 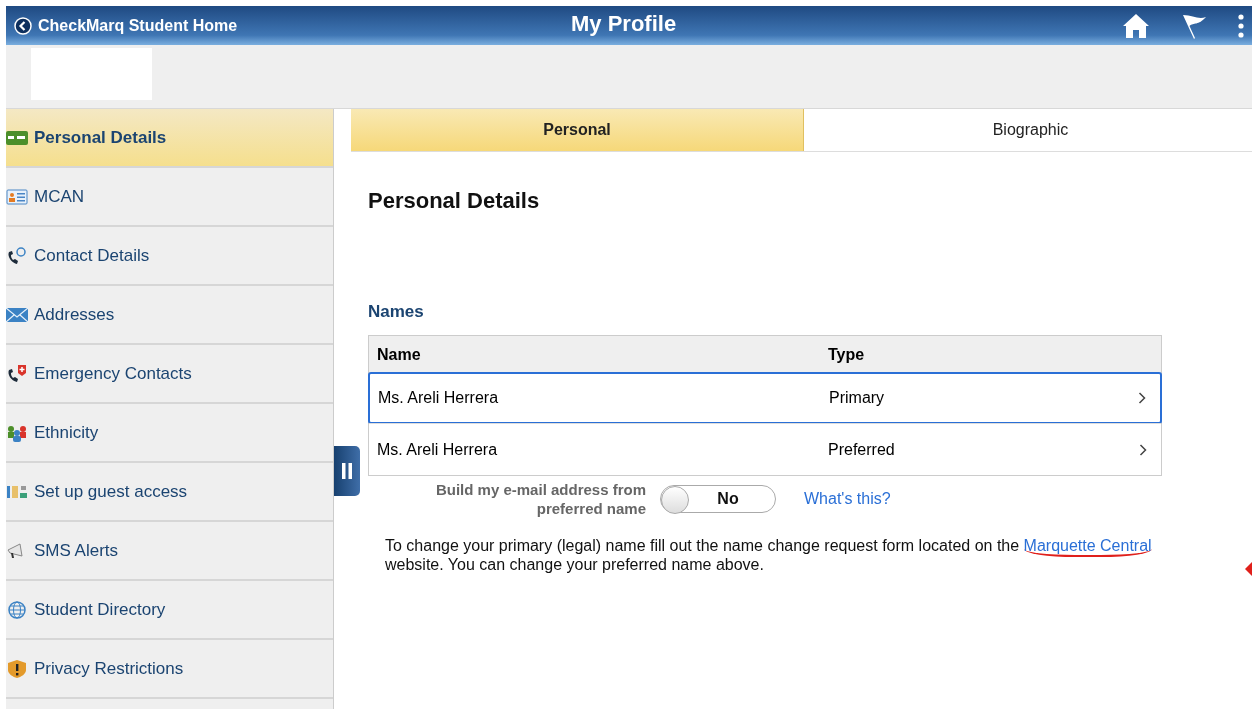 I want to click on sidebar-label: Set up guest access, so click(x=111, y=491).